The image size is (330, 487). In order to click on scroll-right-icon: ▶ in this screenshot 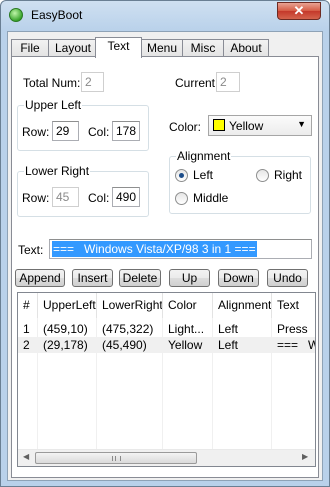, I will do `click(305, 456)`.